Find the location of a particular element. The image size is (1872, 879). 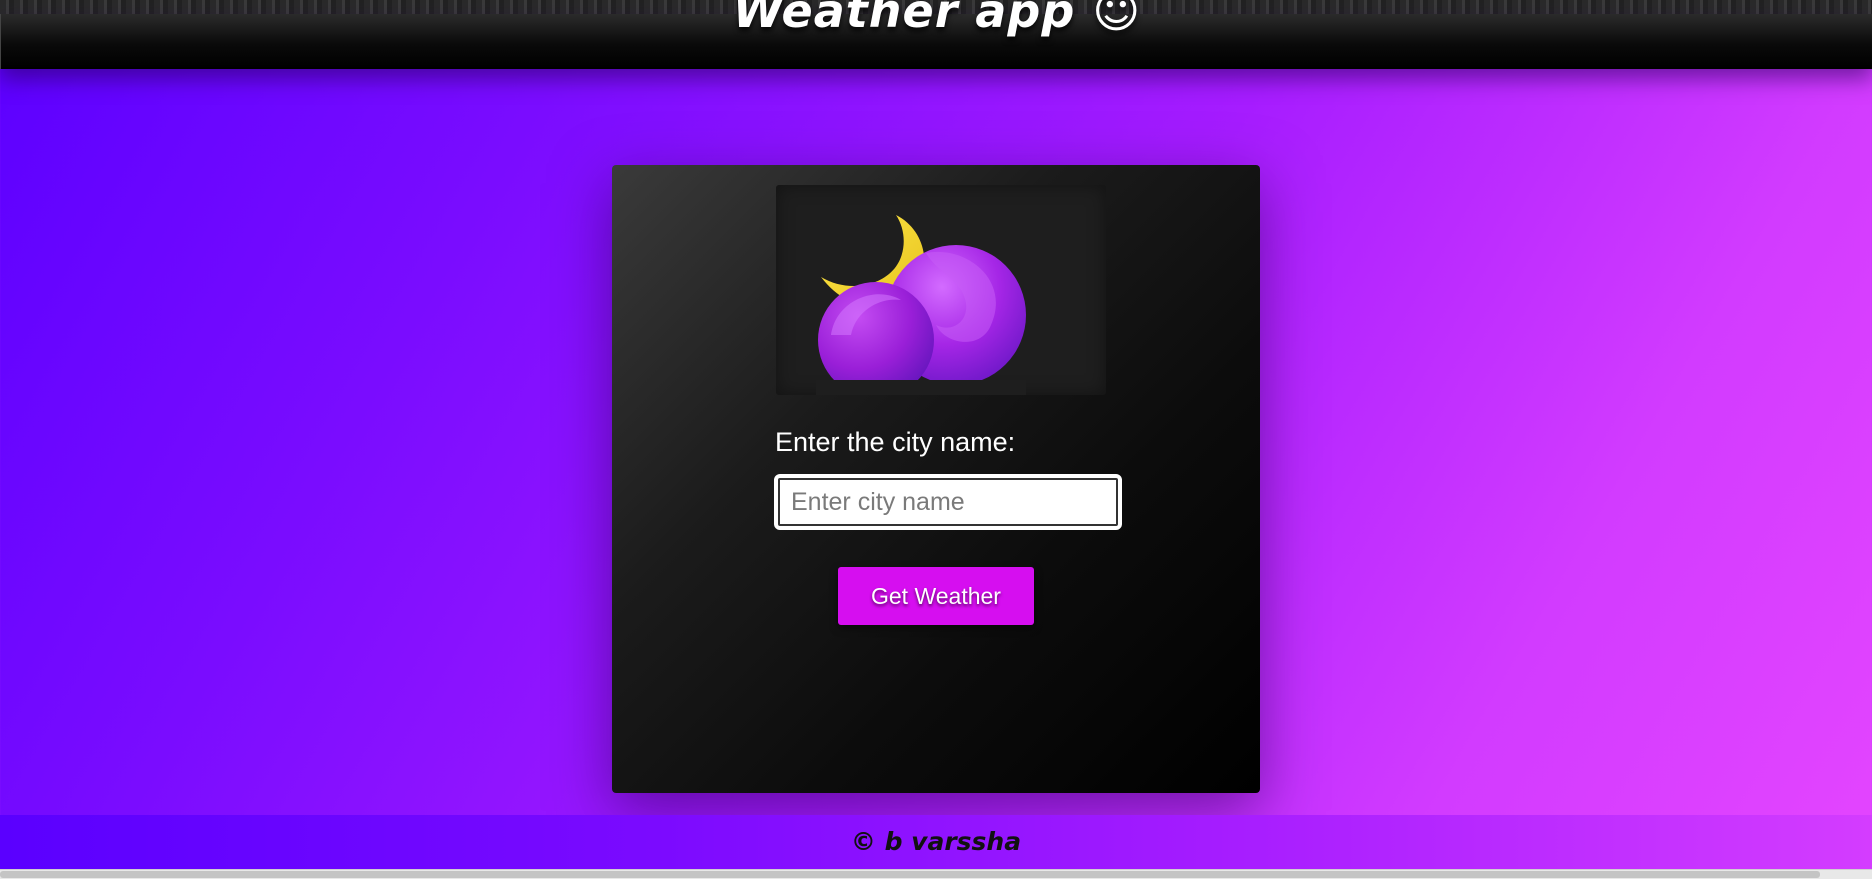

app-header: Weather app ☺ is located at coordinates (936, 34).